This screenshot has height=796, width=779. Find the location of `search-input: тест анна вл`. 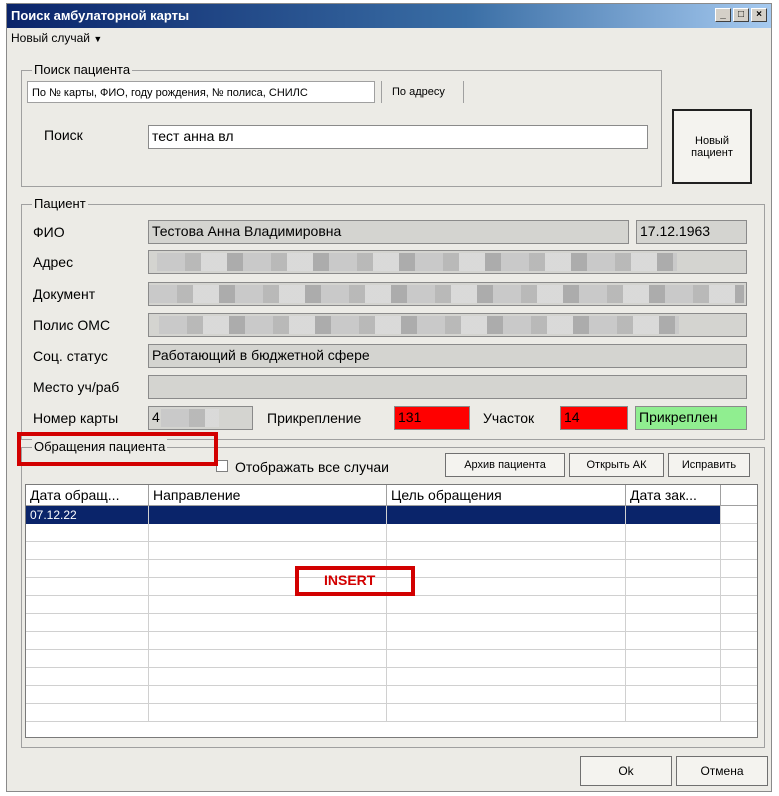

search-input: тест анна вл is located at coordinates (398, 137).